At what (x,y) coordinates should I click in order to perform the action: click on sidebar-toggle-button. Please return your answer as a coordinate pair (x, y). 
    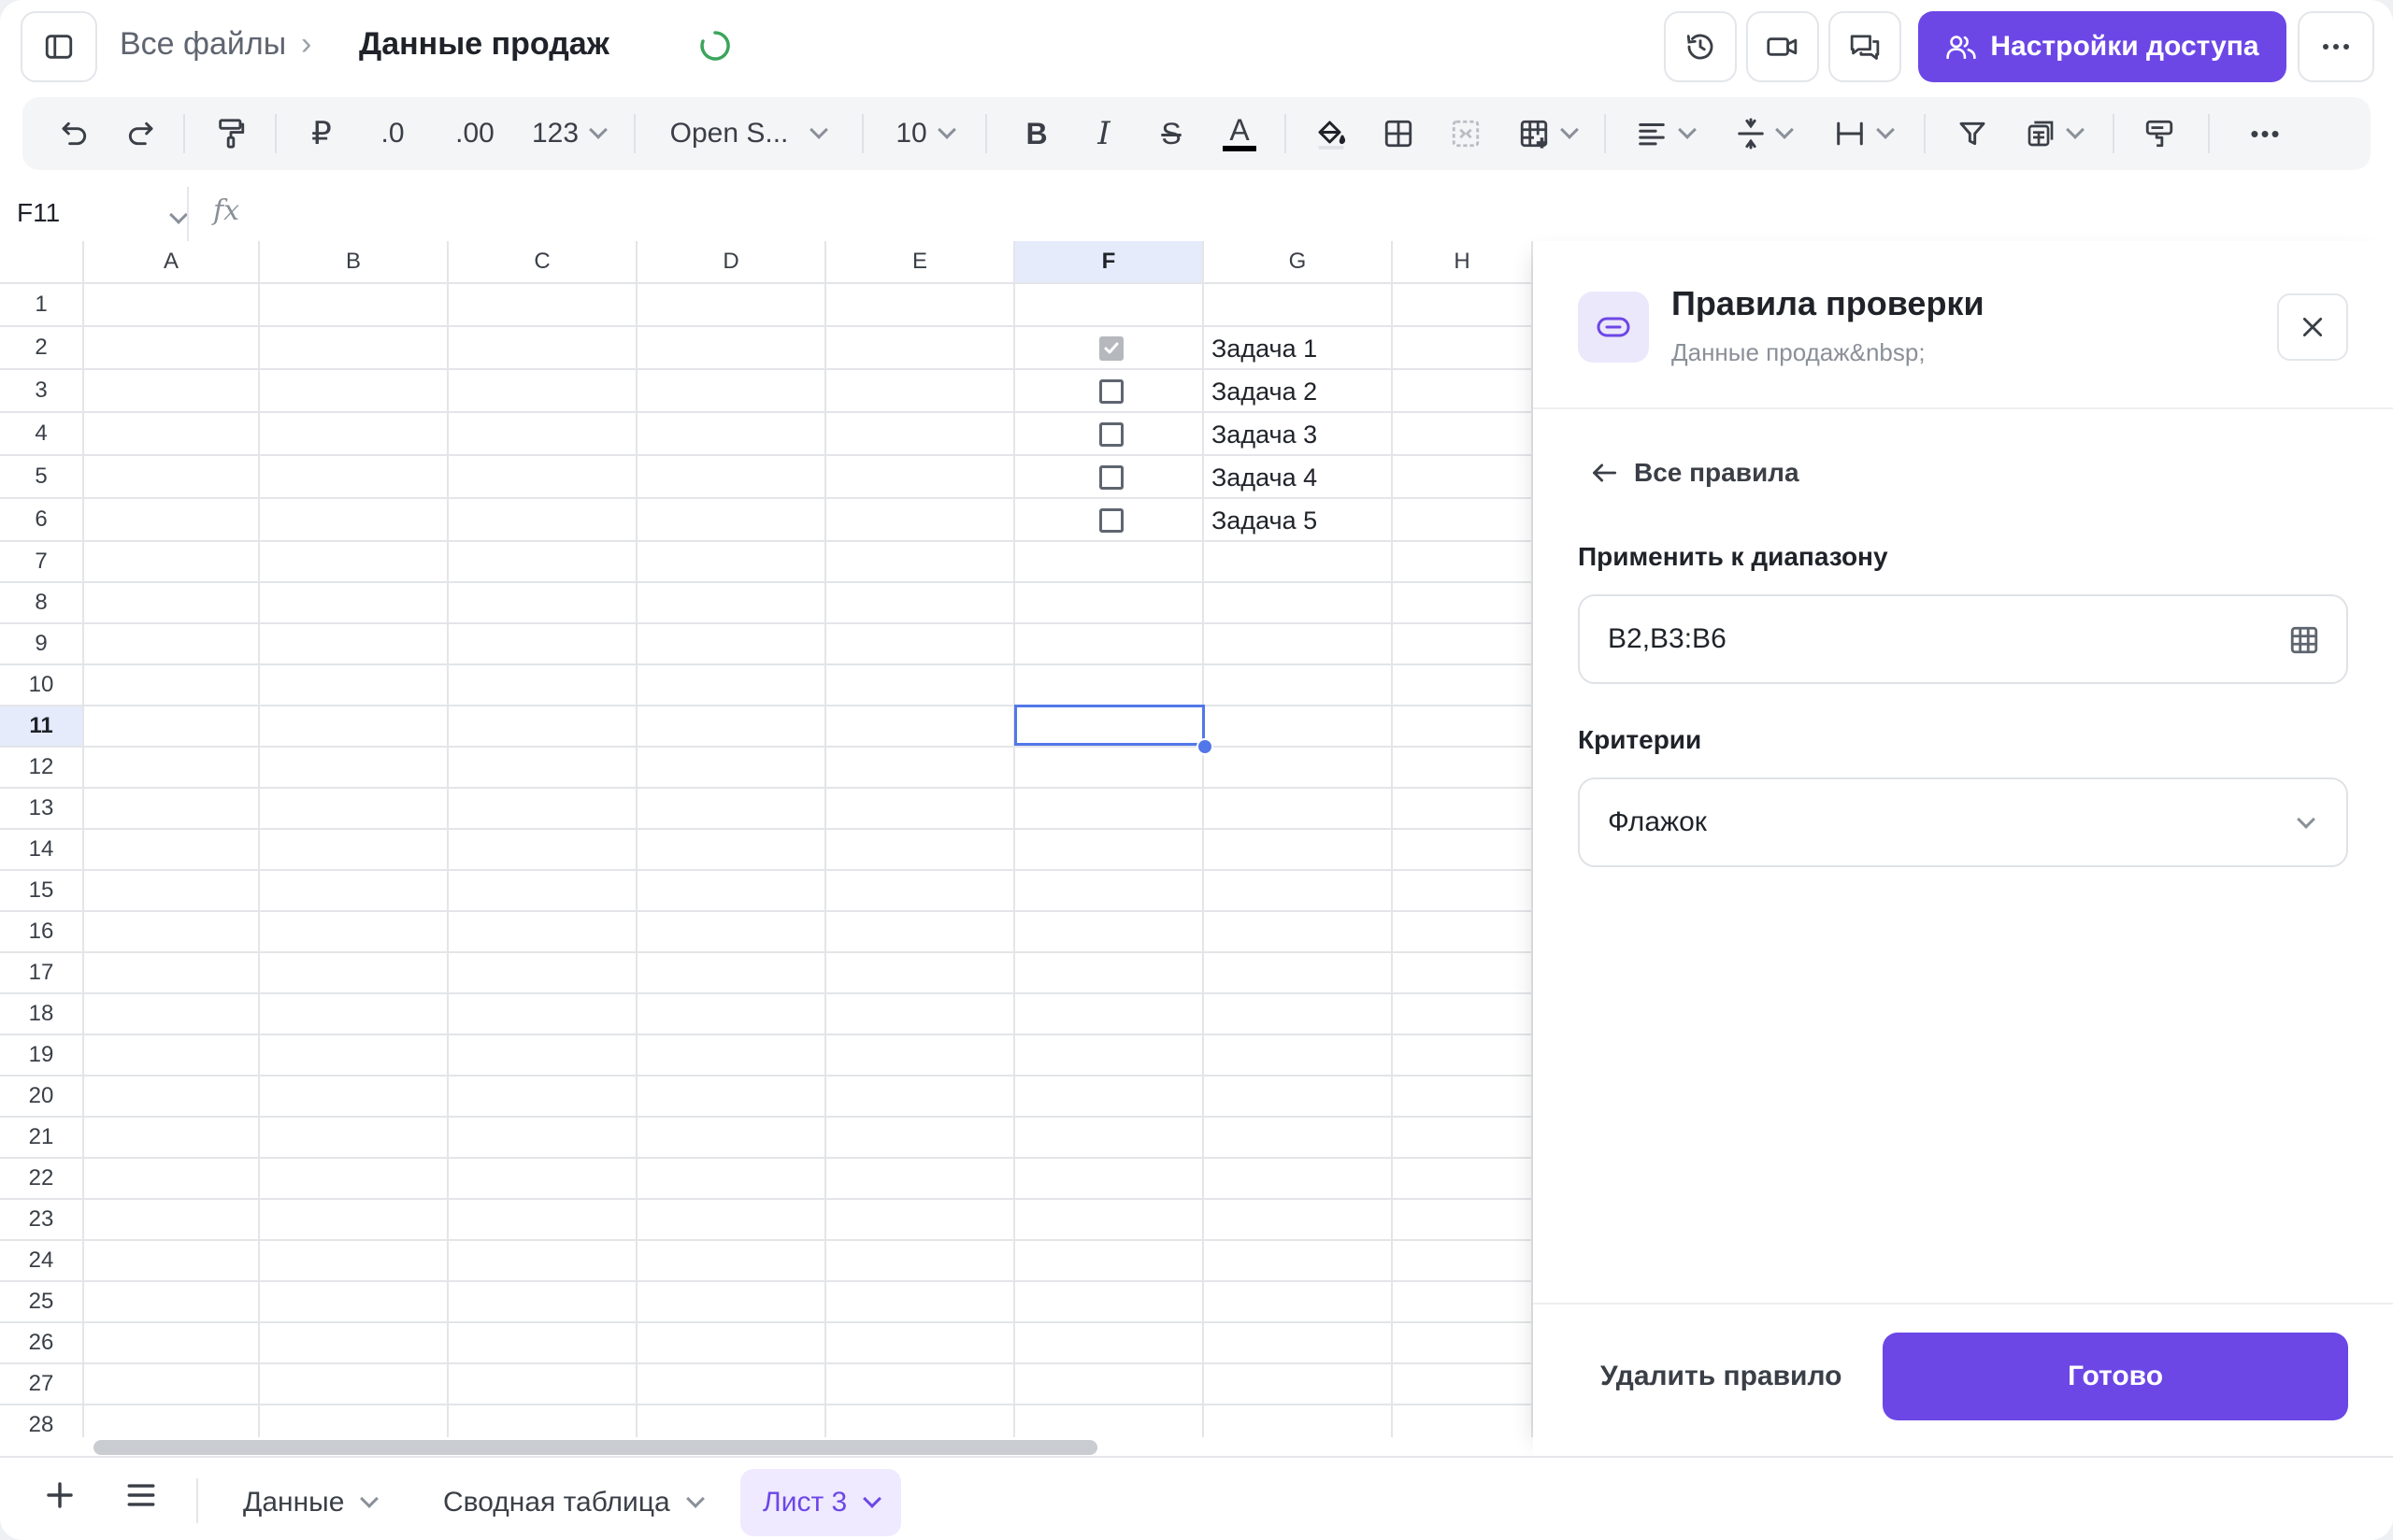
    Looking at the image, I should click on (59, 46).